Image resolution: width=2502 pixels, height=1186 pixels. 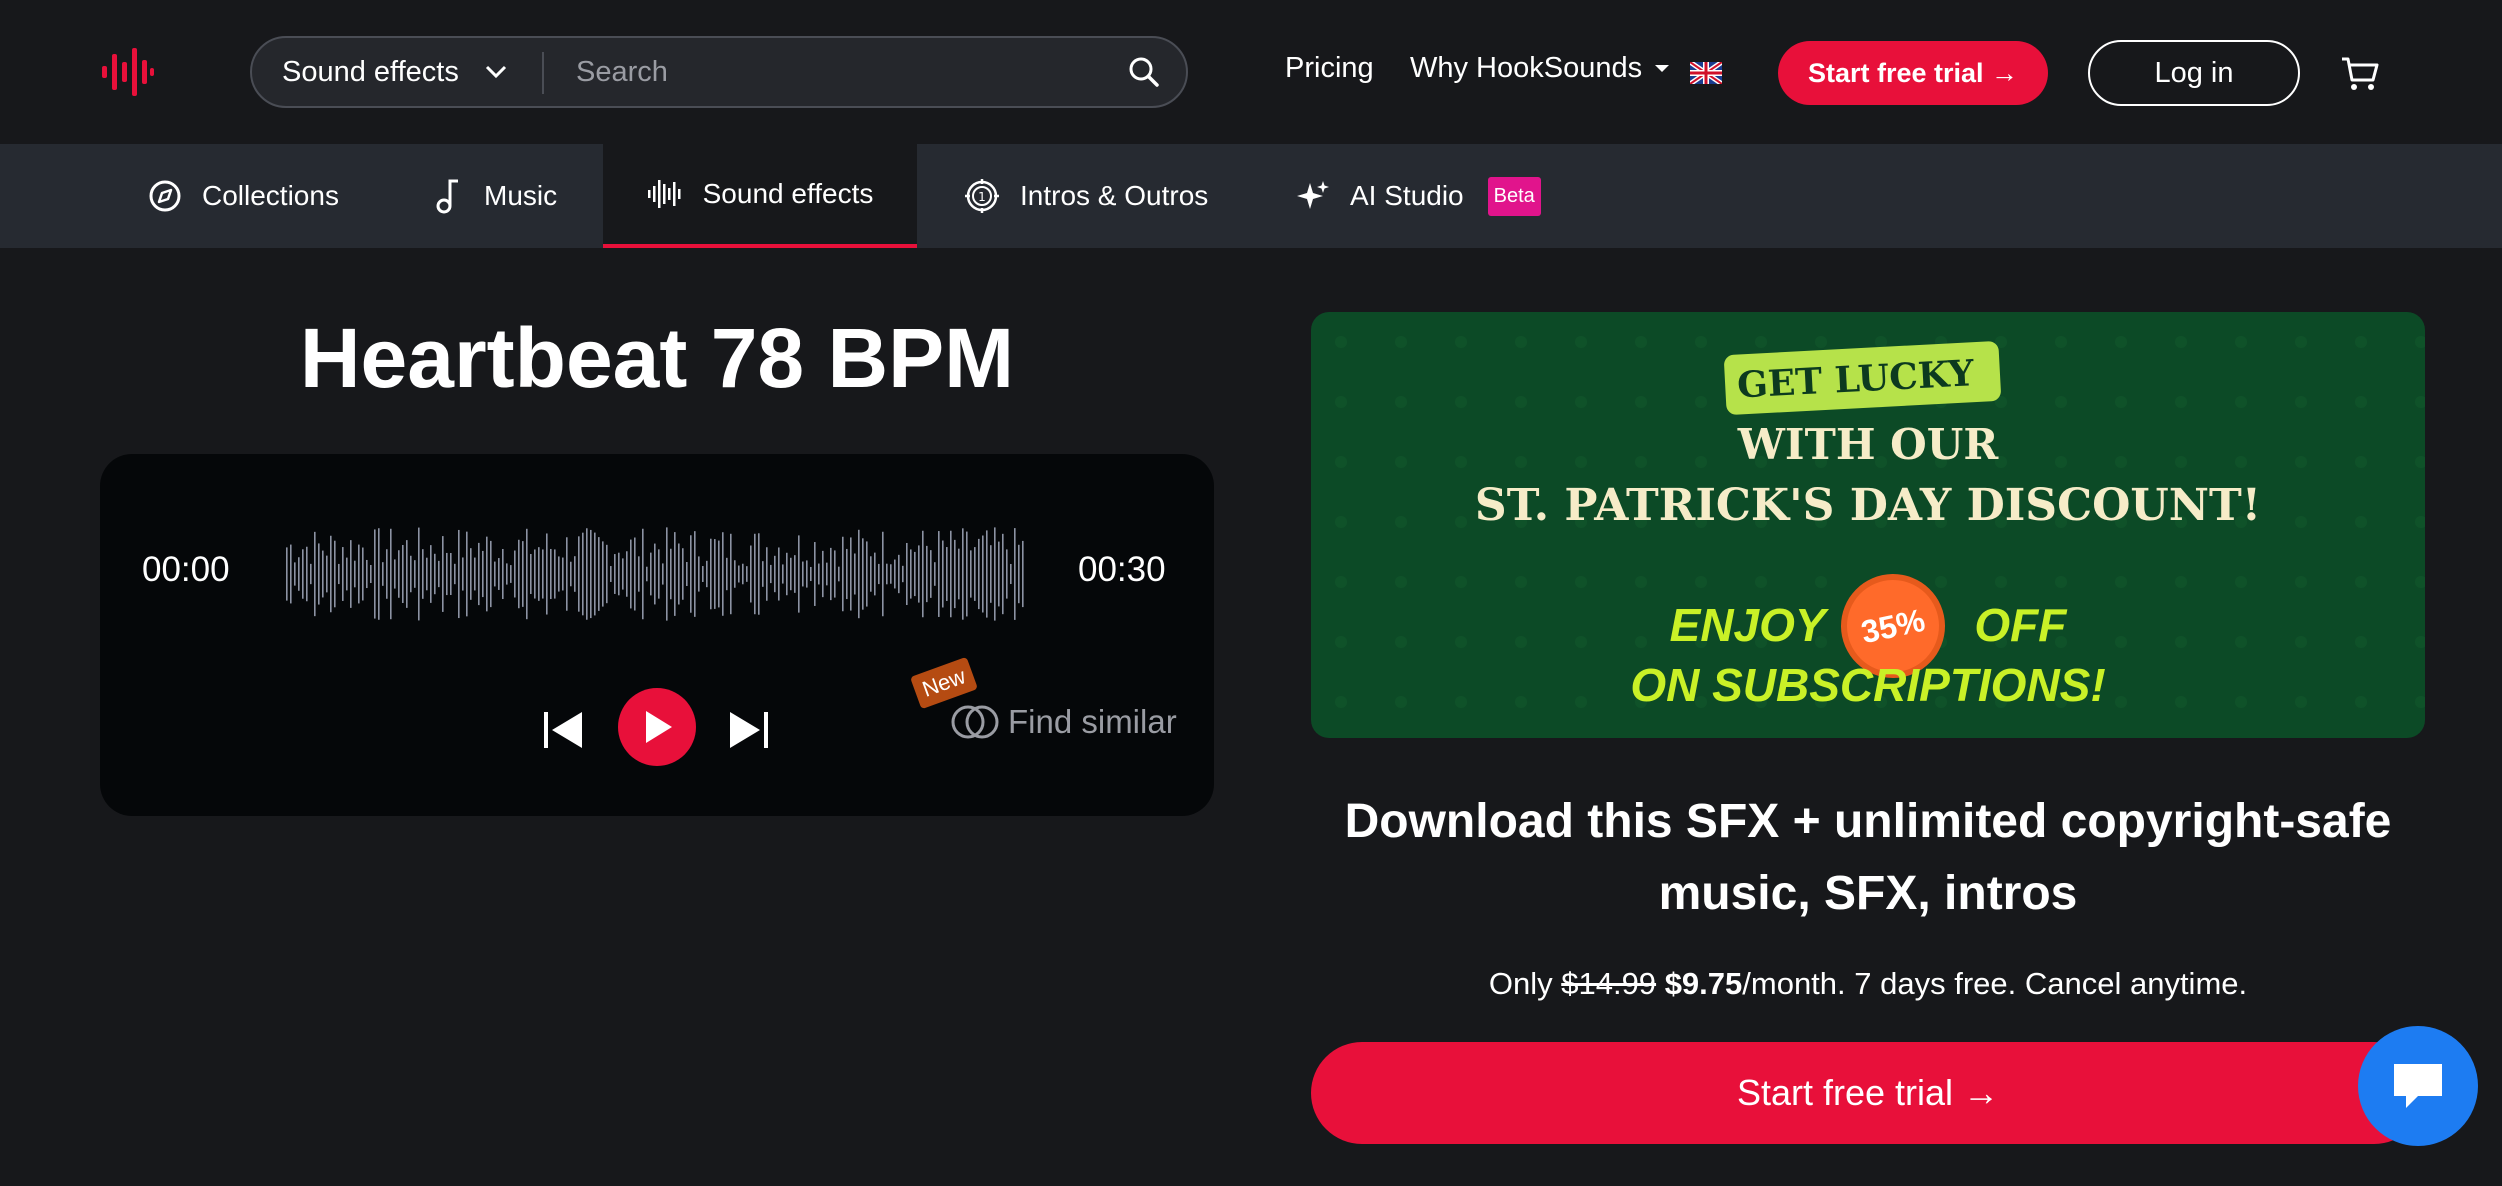 I want to click on search-icon, so click(x=1144, y=72).